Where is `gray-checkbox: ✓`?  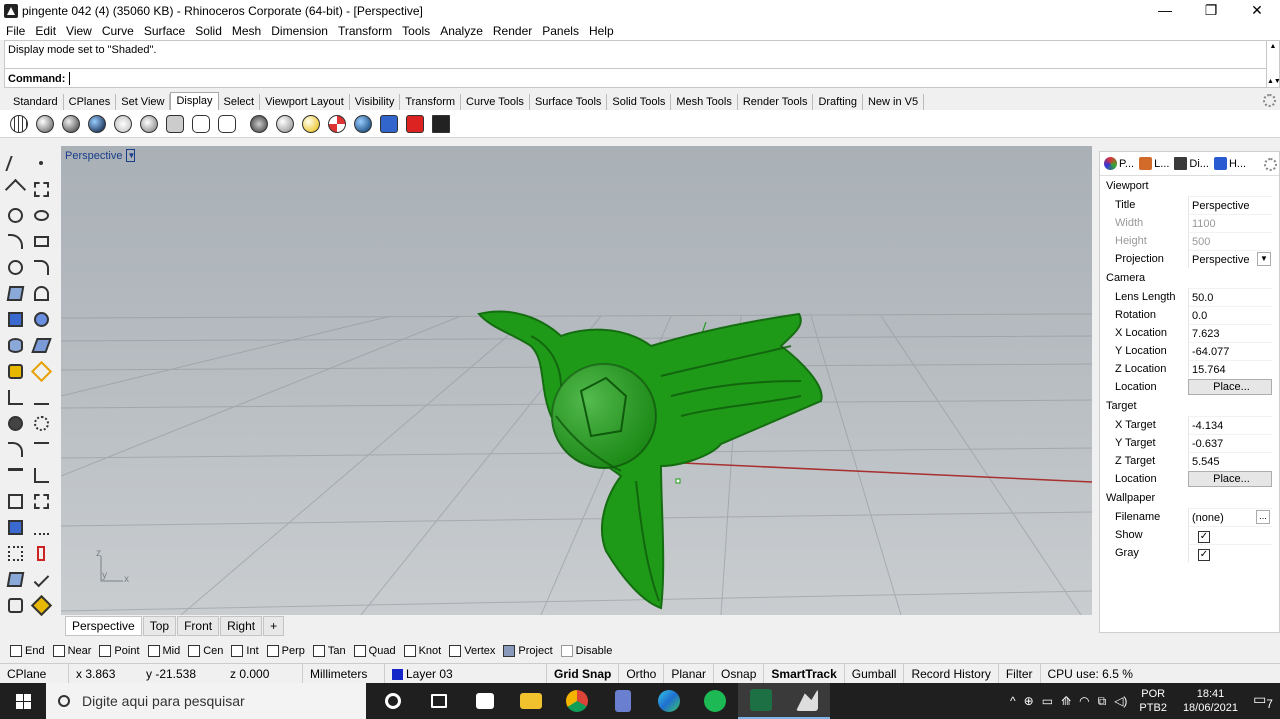 gray-checkbox: ✓ is located at coordinates (1204, 555).